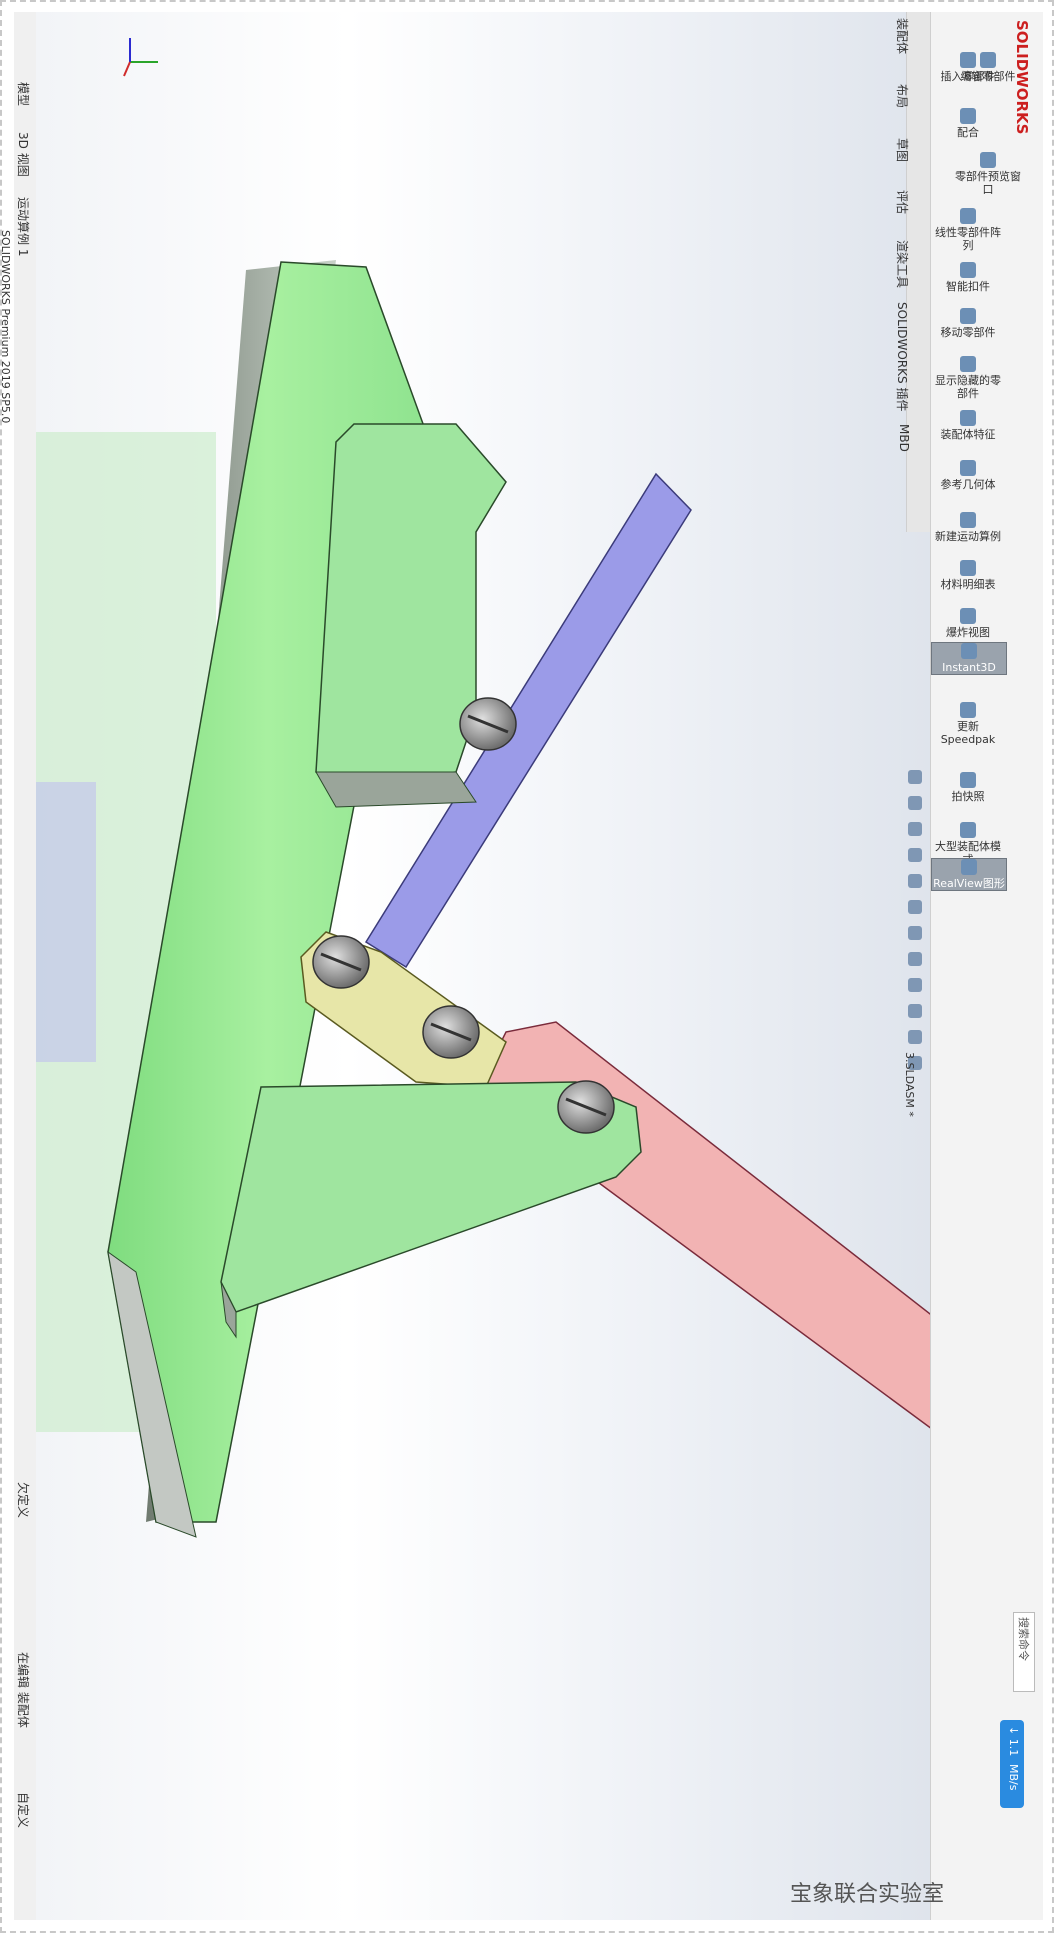 This screenshot has height=1933, width=1054. Describe the element at coordinates (915, 777) in the screenshot. I see `zoom-to-fit-icon` at that location.